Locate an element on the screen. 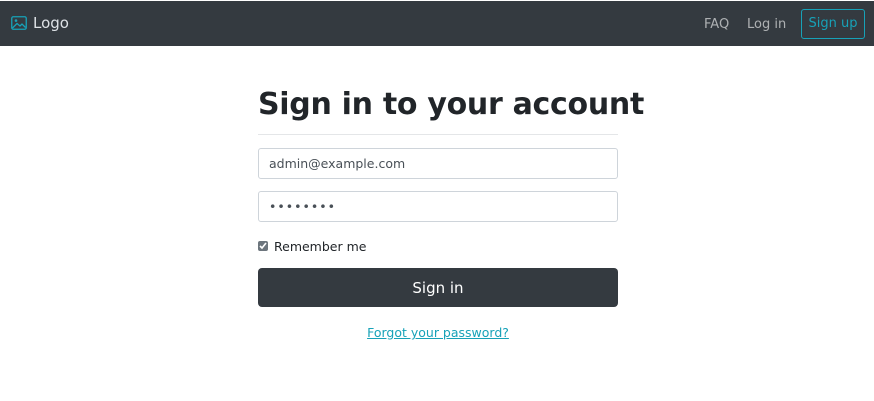 The height and width of the screenshot is (401, 874). password-field is located at coordinates (438, 206).